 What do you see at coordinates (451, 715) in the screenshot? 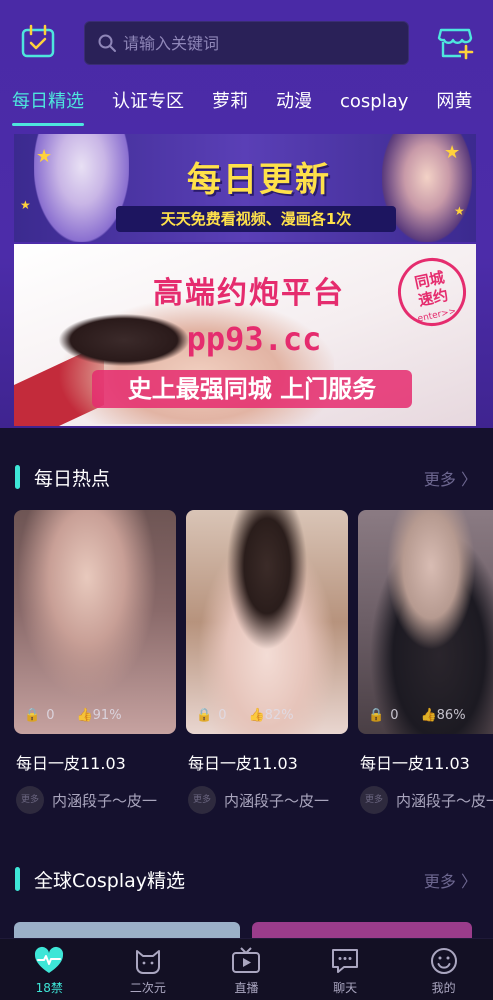
I see `rating-percent: 86%` at bounding box center [451, 715].